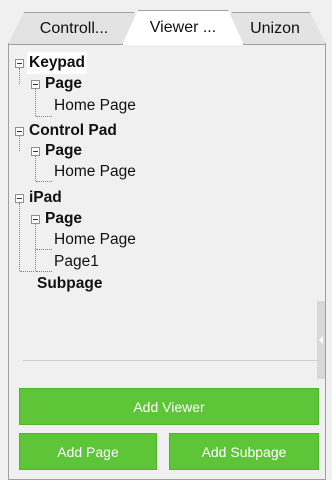 The width and height of the screenshot is (332, 480). I want to click on tree-node-control-pad: Control Pad, so click(73, 131).